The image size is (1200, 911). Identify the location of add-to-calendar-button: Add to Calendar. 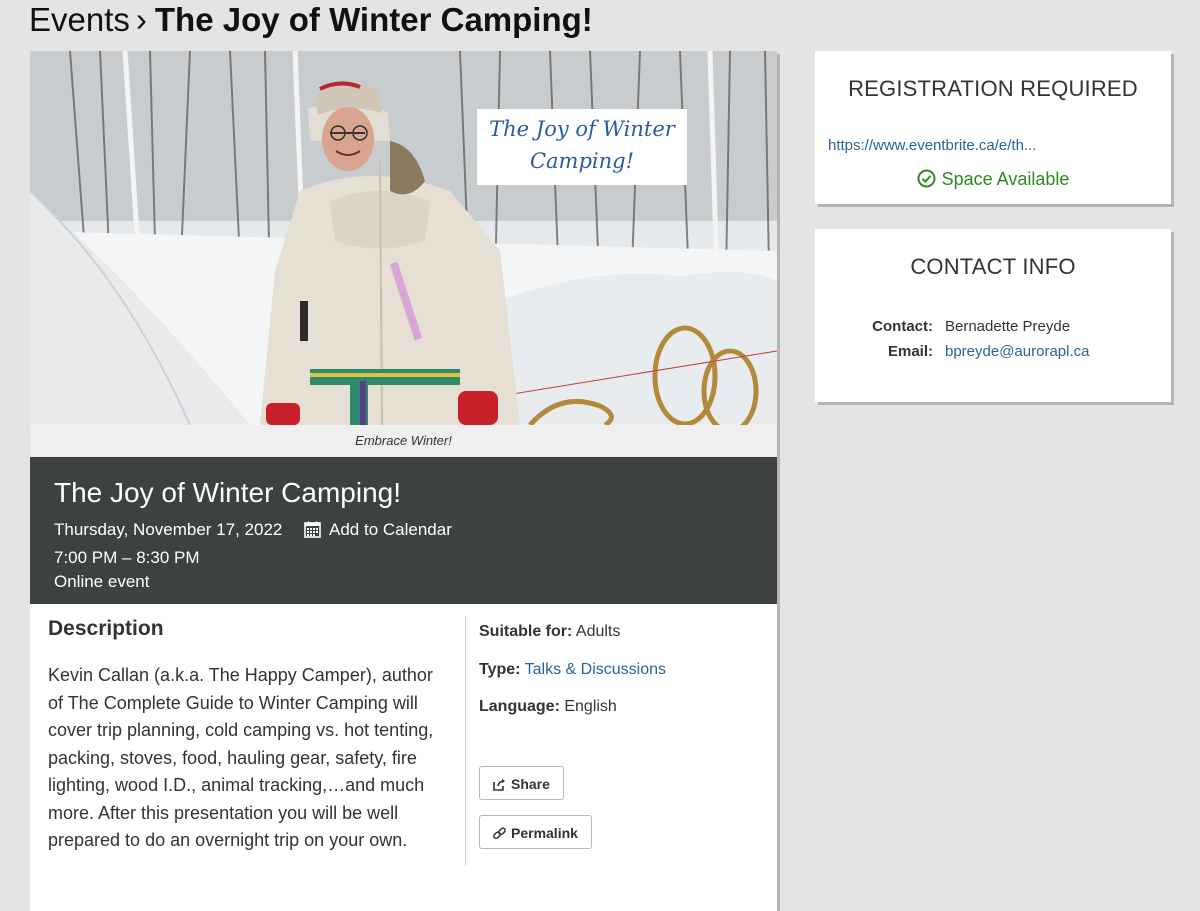
(378, 531).